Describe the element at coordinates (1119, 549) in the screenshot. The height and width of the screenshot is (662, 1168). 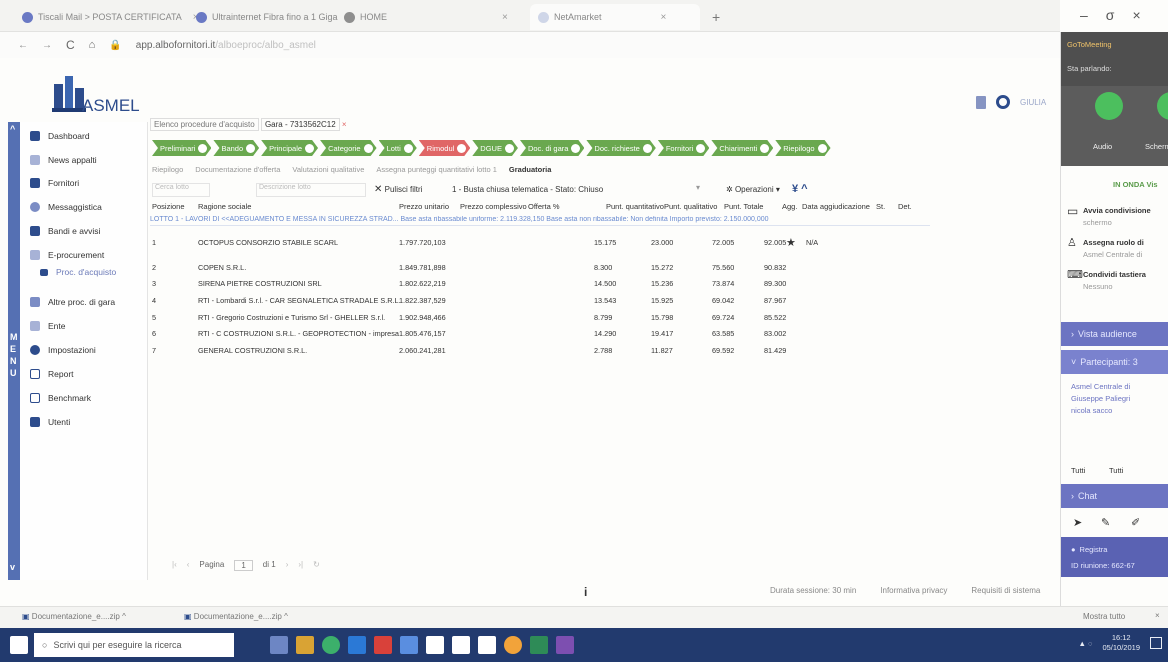
I see `record-button: ● Registra` at that location.